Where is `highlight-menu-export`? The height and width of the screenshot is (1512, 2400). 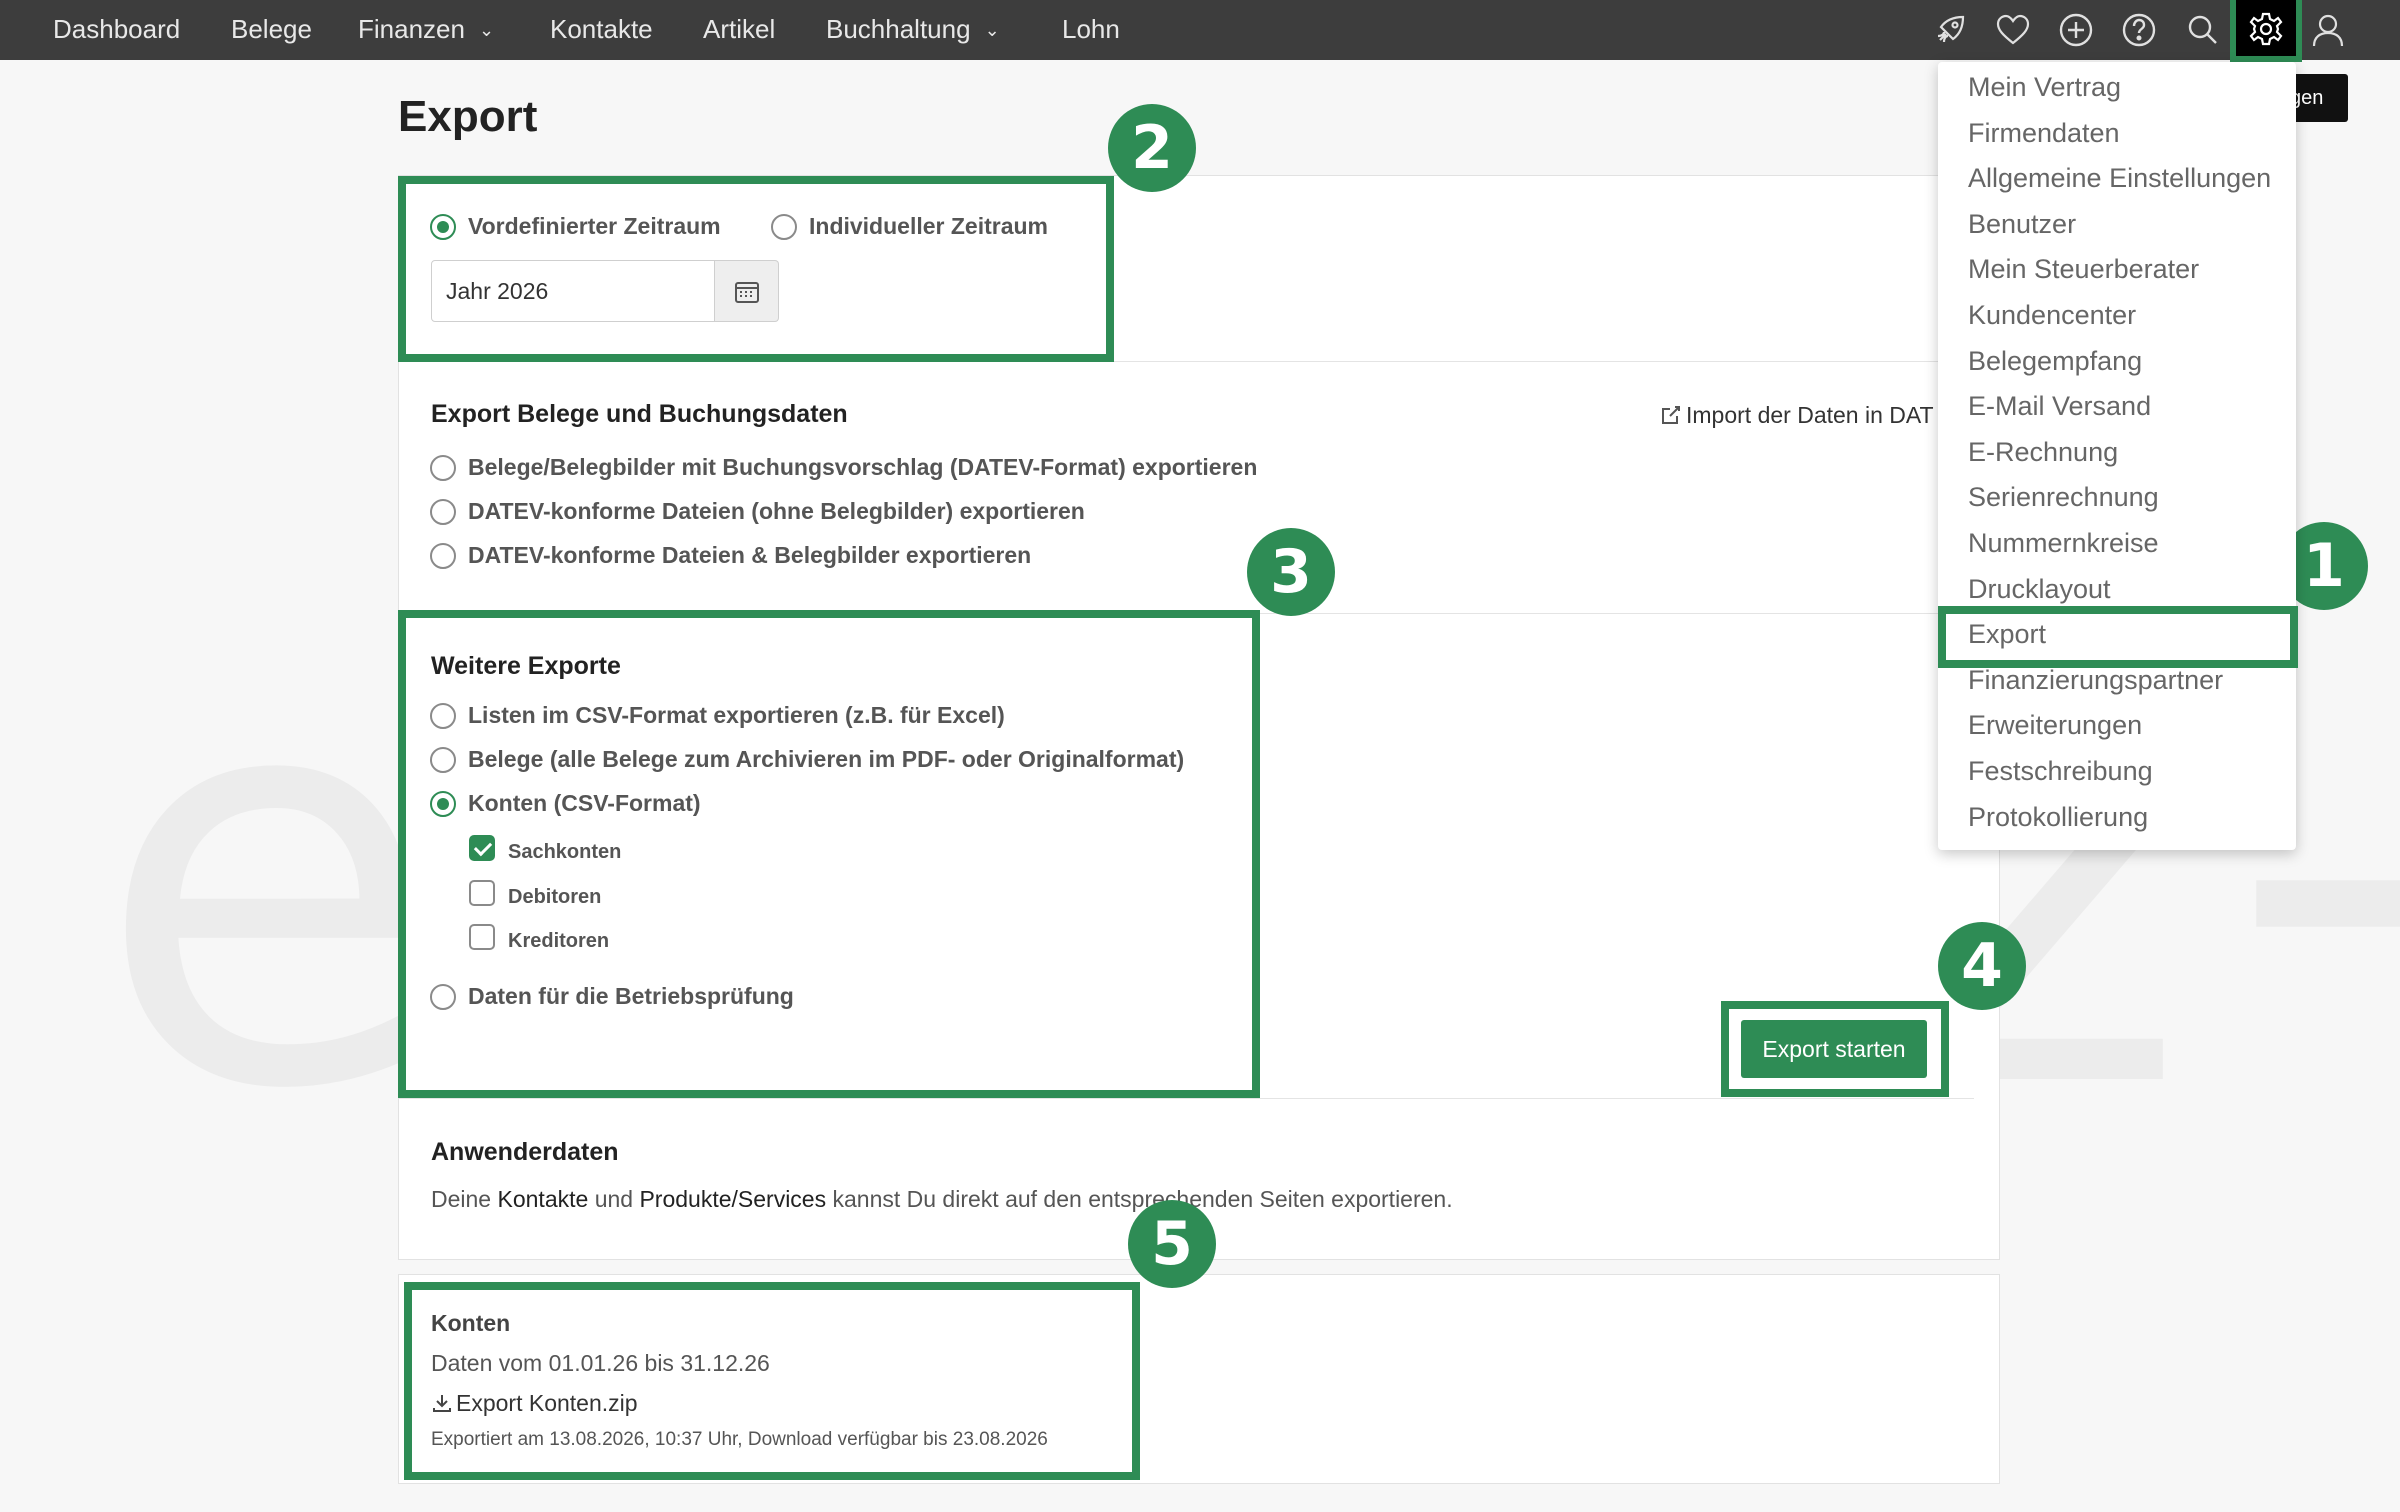
highlight-menu-export is located at coordinates (2118, 637).